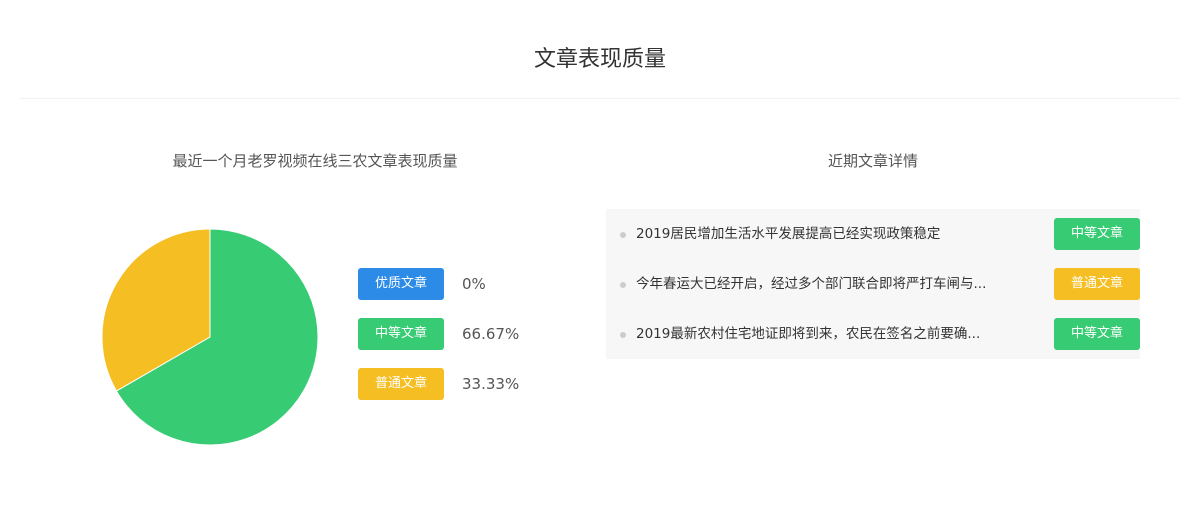  What do you see at coordinates (600, 98) in the screenshot?
I see `title-divider` at bounding box center [600, 98].